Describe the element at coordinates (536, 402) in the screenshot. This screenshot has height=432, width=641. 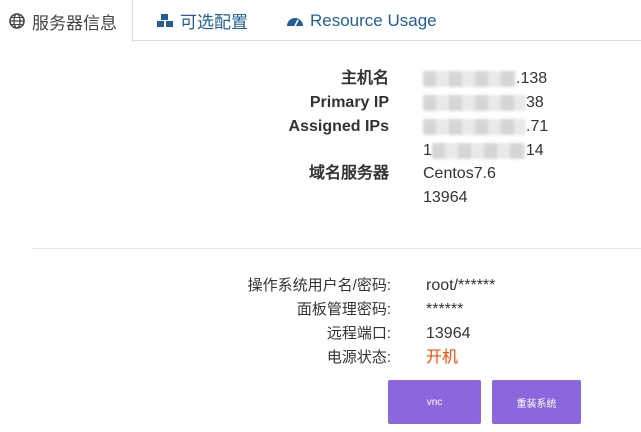
I see `reinstall-os-button: 重装系统` at that location.